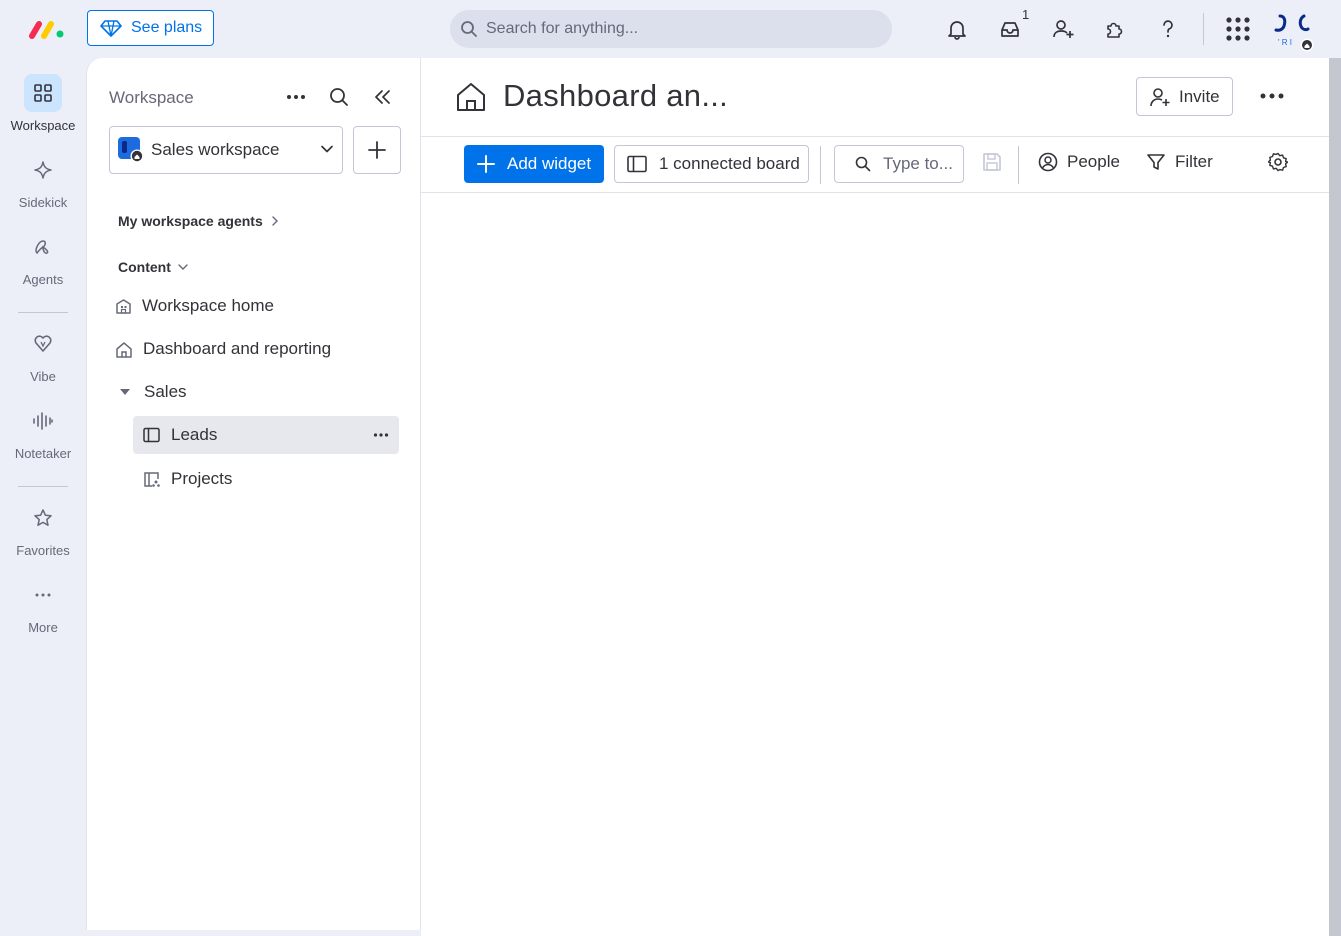 The width and height of the screenshot is (1341, 936). Describe the element at coordinates (43, 421) in the screenshot. I see `waveform-icon` at that location.